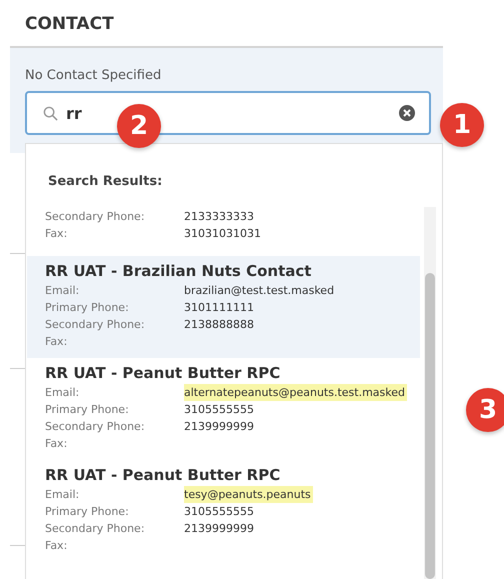  Describe the element at coordinates (105, 182) in the screenshot. I see `results-heading: Search Results:` at that location.